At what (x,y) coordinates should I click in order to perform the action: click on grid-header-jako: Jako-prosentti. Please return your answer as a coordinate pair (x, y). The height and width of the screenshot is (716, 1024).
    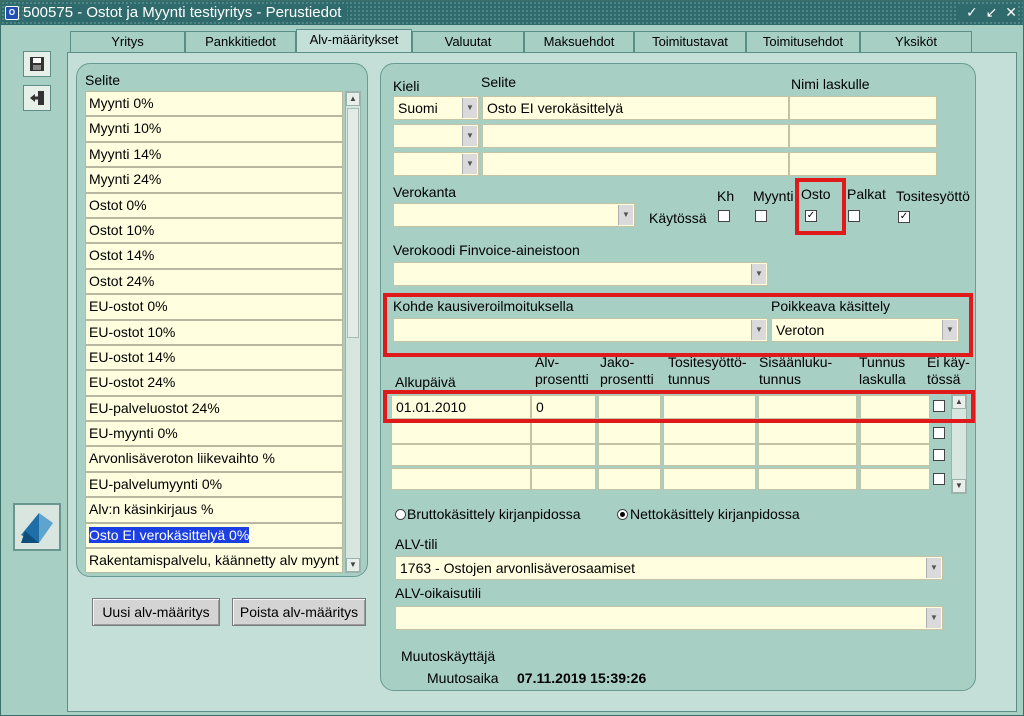
    Looking at the image, I should click on (627, 371).